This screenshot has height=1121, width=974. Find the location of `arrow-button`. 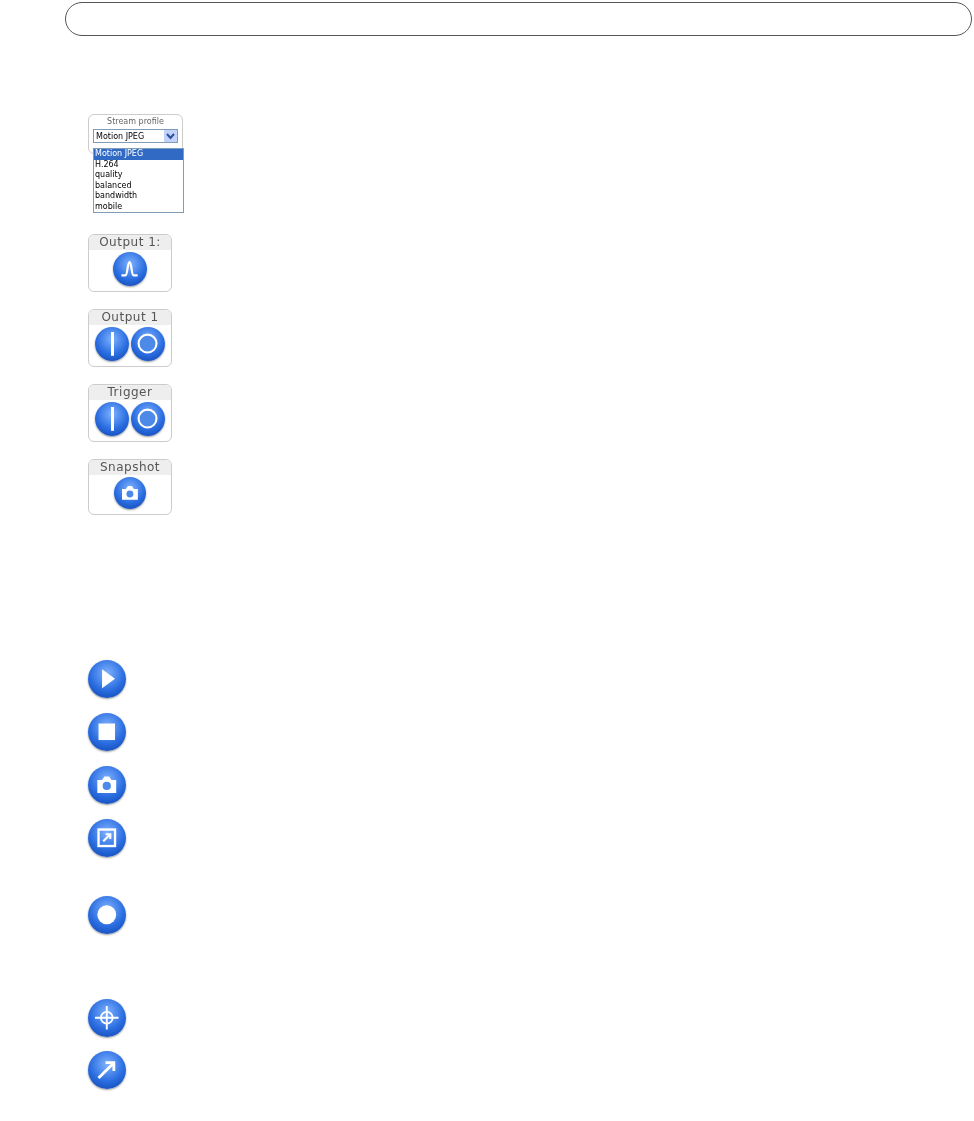

arrow-button is located at coordinates (107, 1070).